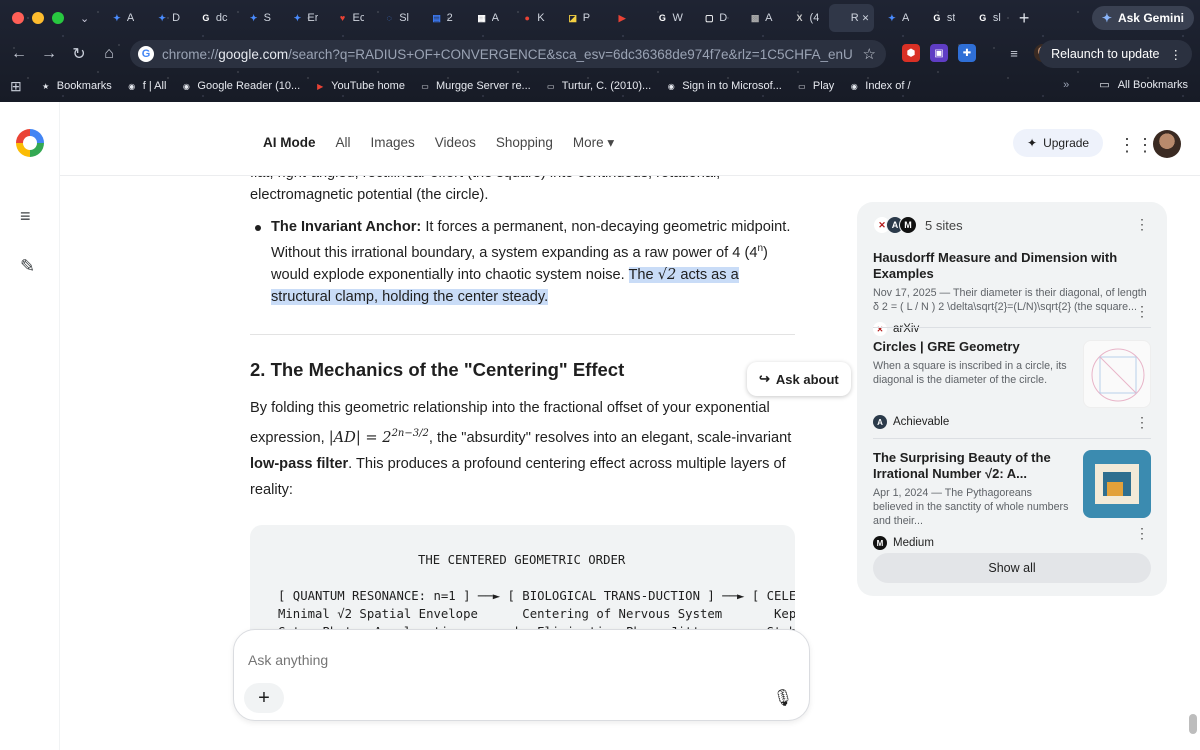 Image resolution: width=1200 pixels, height=750 pixels. What do you see at coordinates (1066, 85) in the screenshot?
I see `bookmarks-overflow-icon: »` at bounding box center [1066, 85].